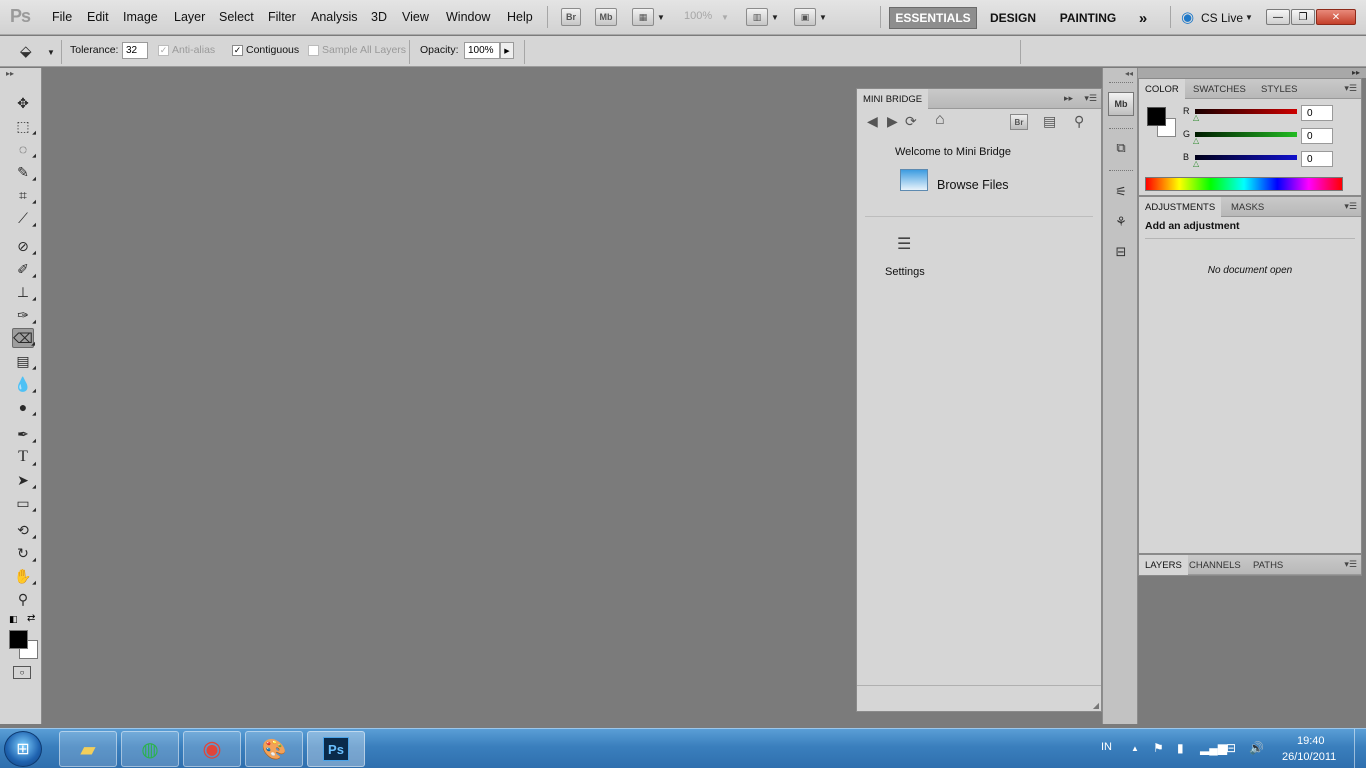 The height and width of the screenshot is (768, 1366). What do you see at coordinates (24, 246) in the screenshot?
I see `healing-brush-tool: ⊘ ◢` at bounding box center [24, 246].